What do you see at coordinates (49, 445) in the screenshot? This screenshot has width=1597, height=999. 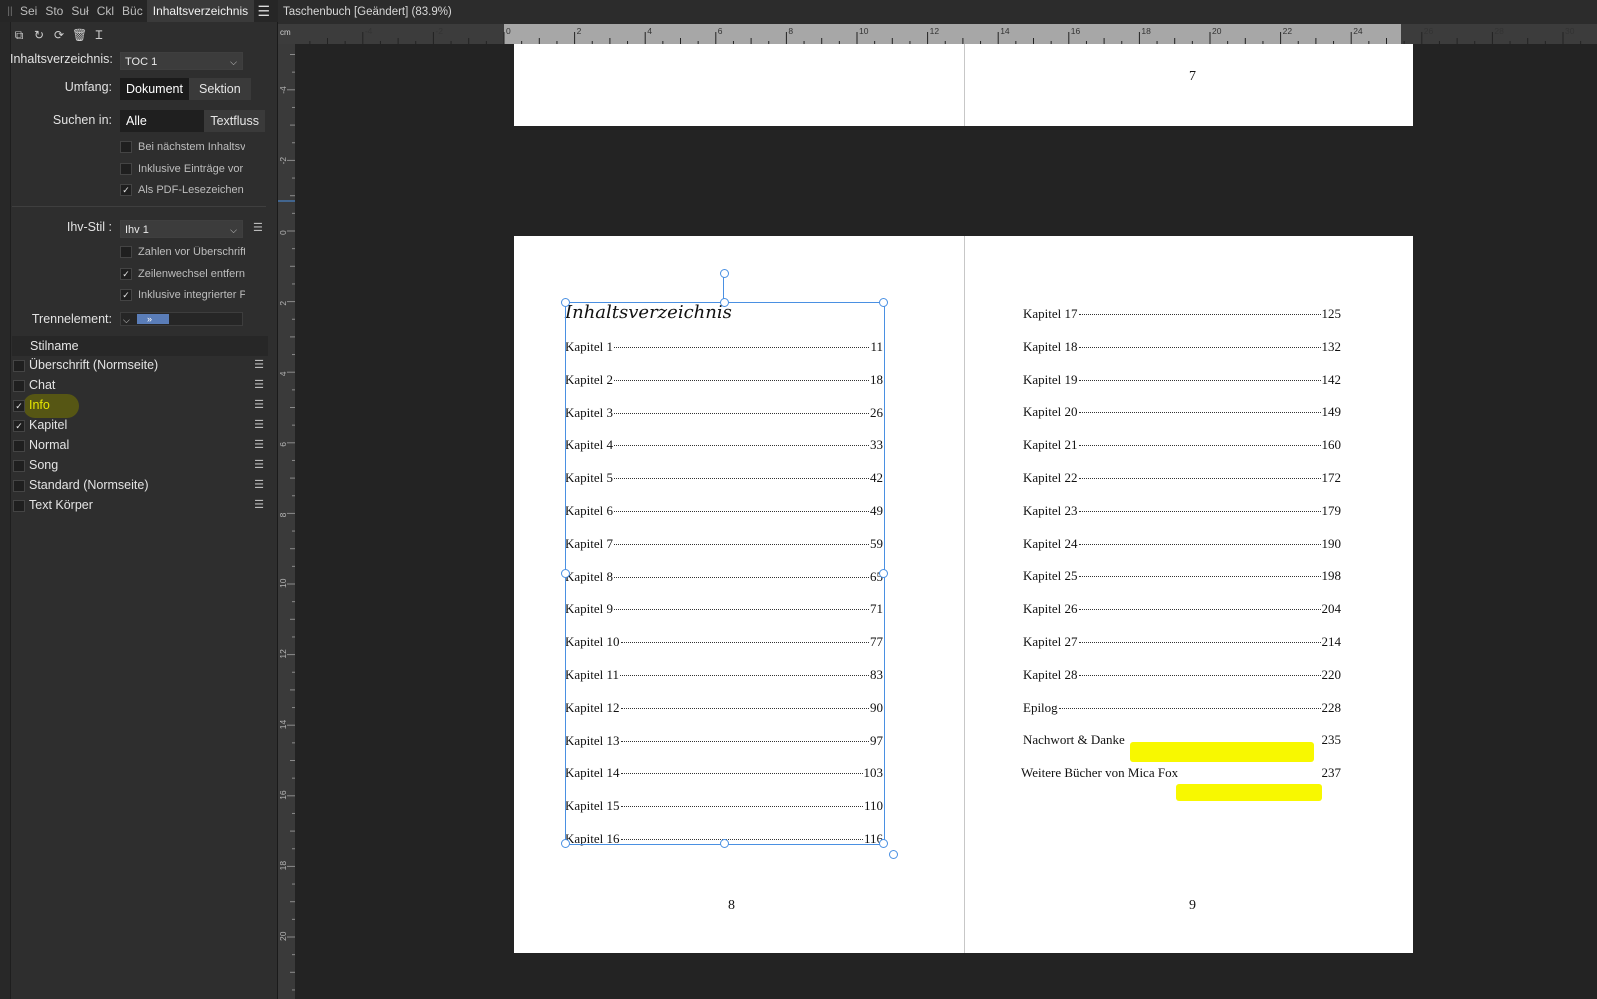 I see `style-row-label: Normal` at bounding box center [49, 445].